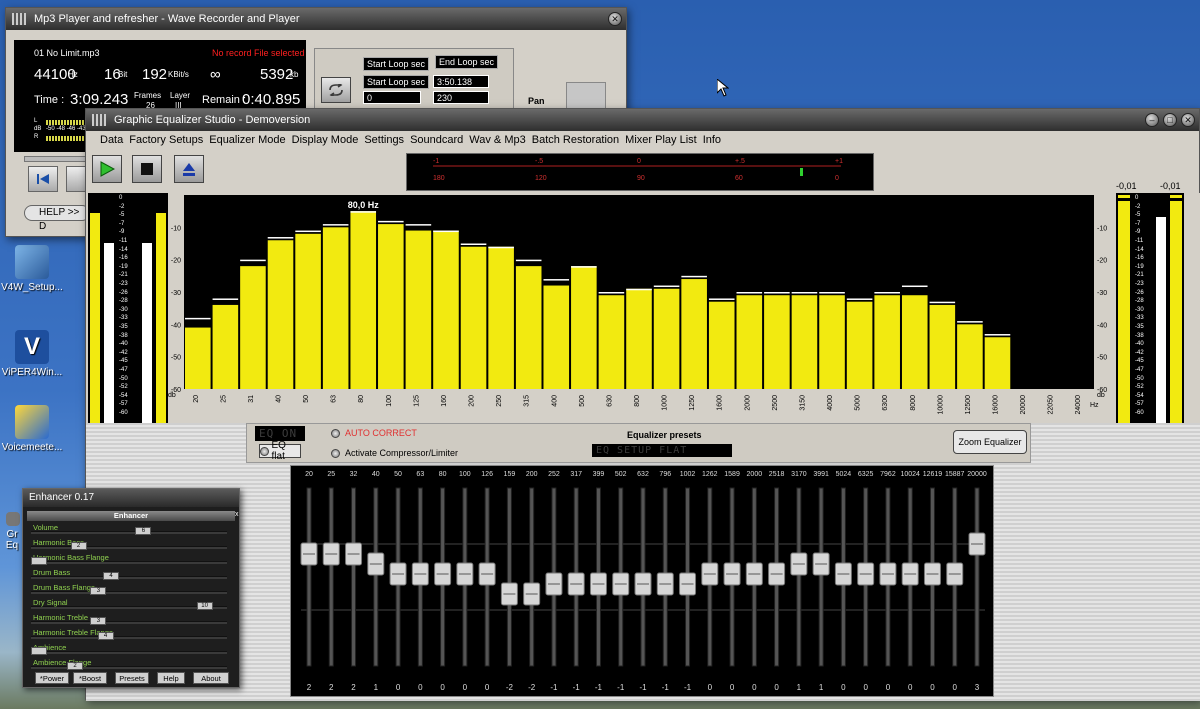 This screenshot has width=1200, height=709. I want to click on x-tick-label: 63, so click(334, 399).